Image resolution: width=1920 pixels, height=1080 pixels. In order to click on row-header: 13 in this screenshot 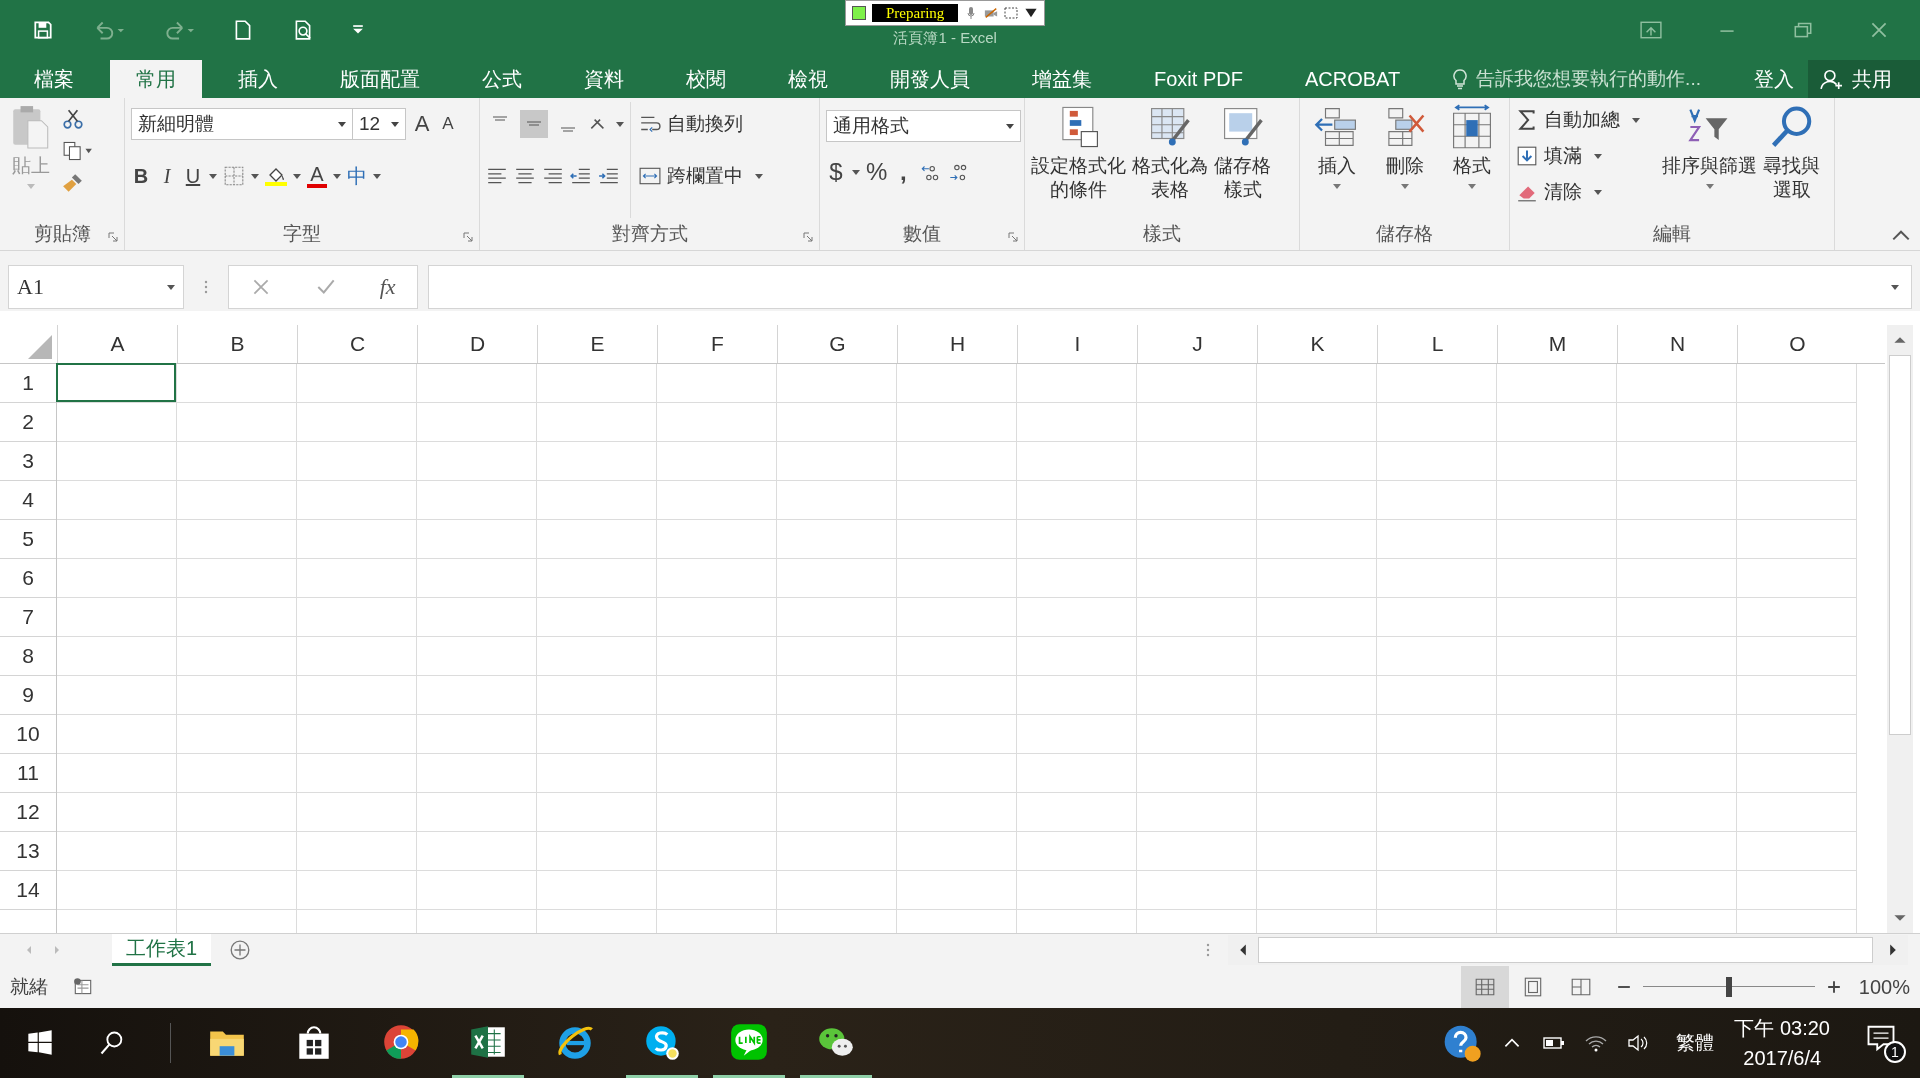, I will do `click(28, 851)`.